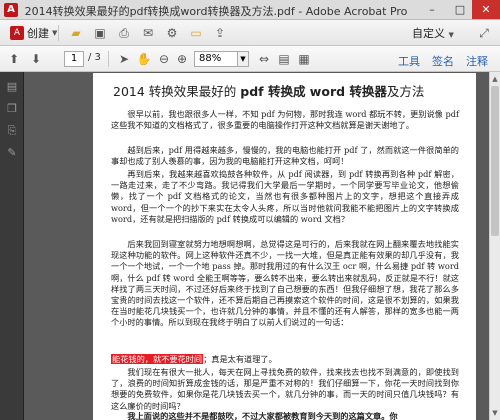 This screenshot has width=500, height=420. I want to click on title-prefix: 2014 转换效果最好的, so click(177, 91).